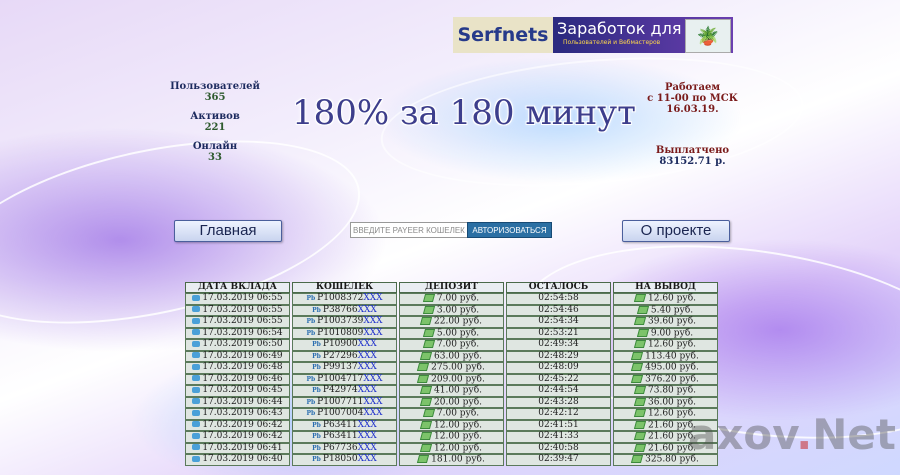 The image size is (900, 475). Describe the element at coordinates (242, 332) in the screenshot. I see `date-text: 17.03.2019 06:54` at that location.